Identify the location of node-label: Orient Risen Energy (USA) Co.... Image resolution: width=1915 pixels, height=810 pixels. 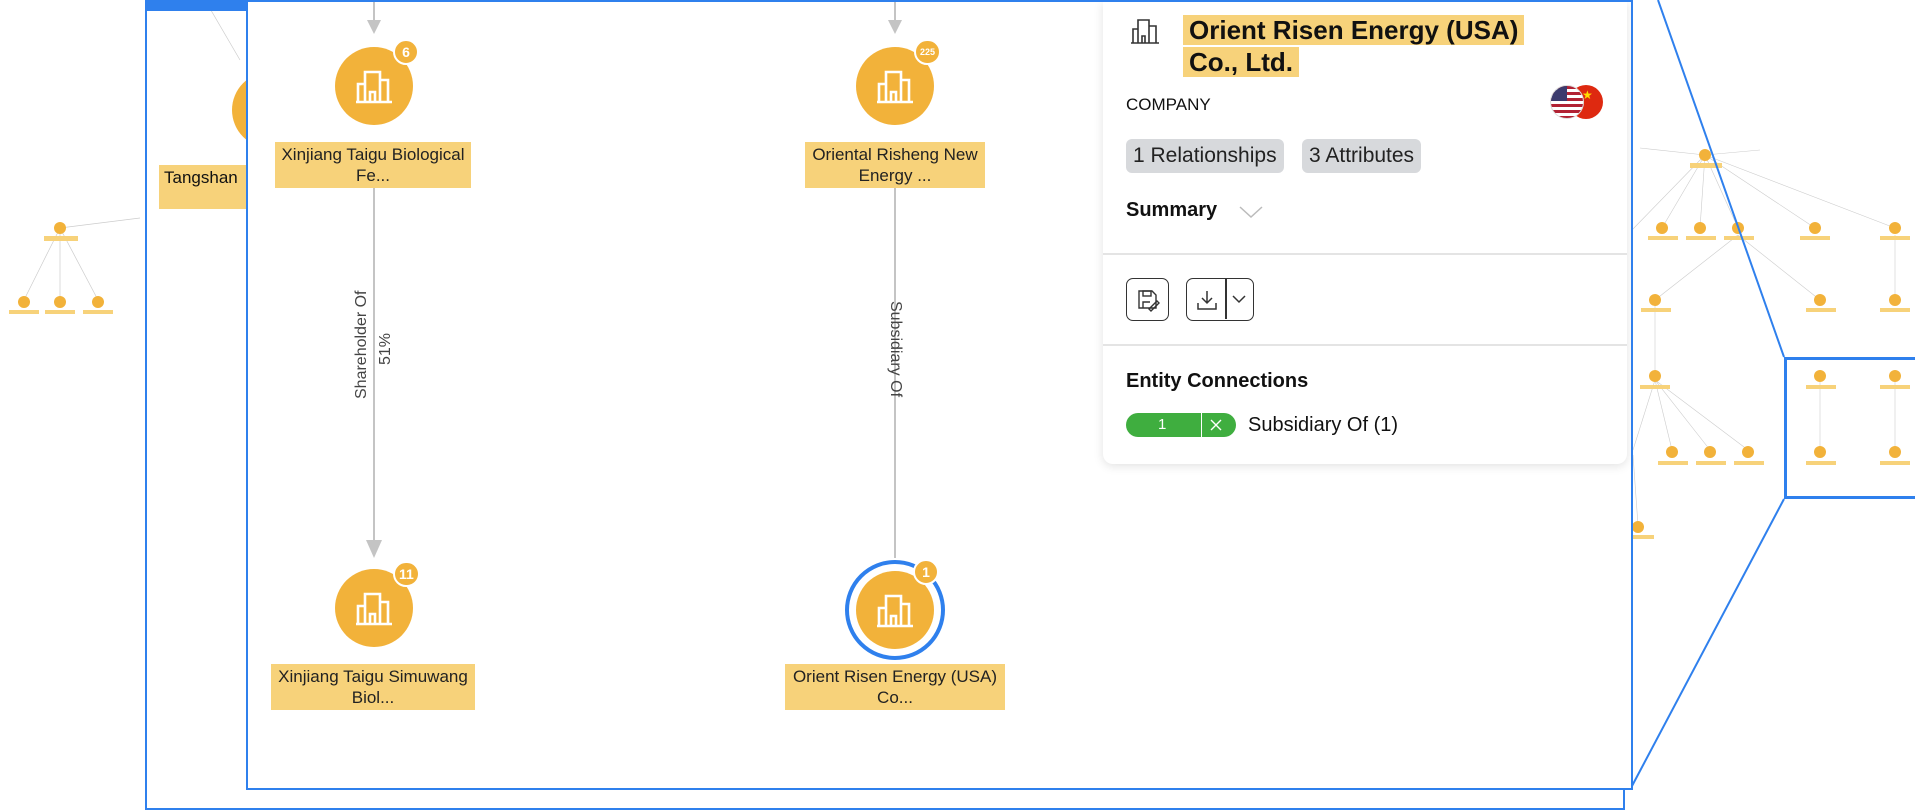
(895, 687).